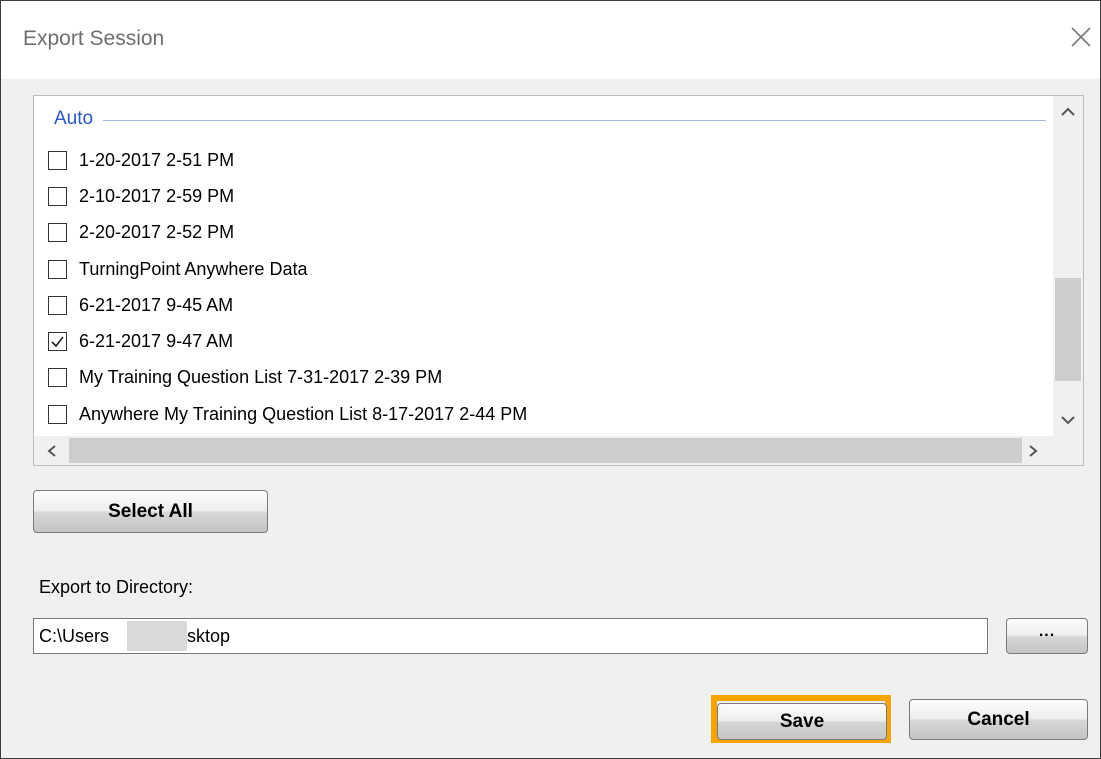 This screenshot has width=1101, height=759. Describe the element at coordinates (157, 232) in the screenshot. I see `session-label: 2-20-2017 2-52 PM` at that location.